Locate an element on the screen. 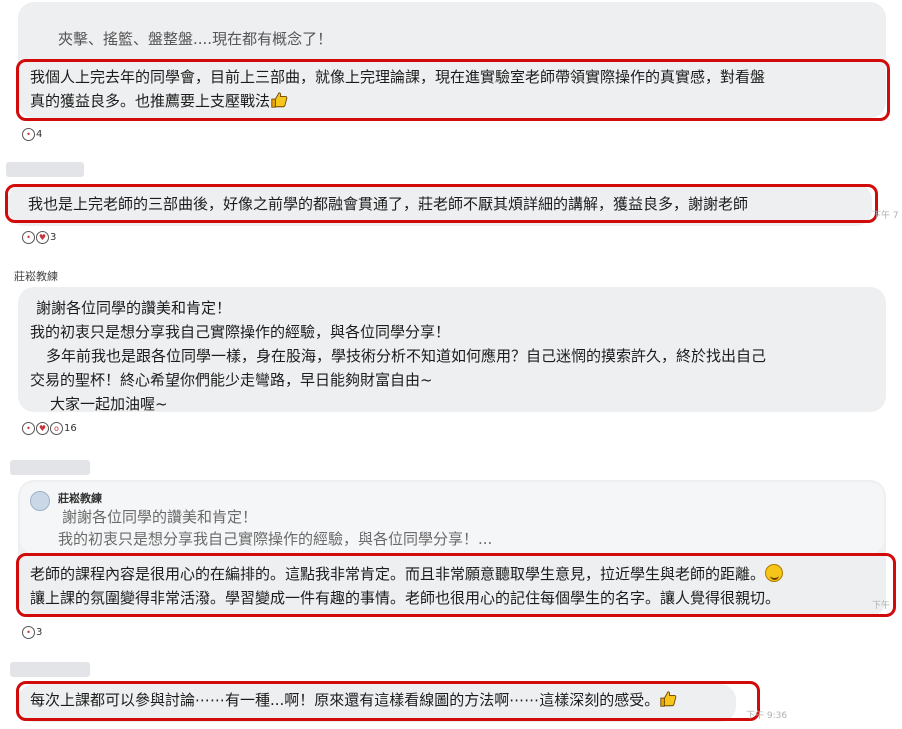 This screenshot has height=729, width=902. timestamp: 下午 7 is located at coordinates (885, 216).